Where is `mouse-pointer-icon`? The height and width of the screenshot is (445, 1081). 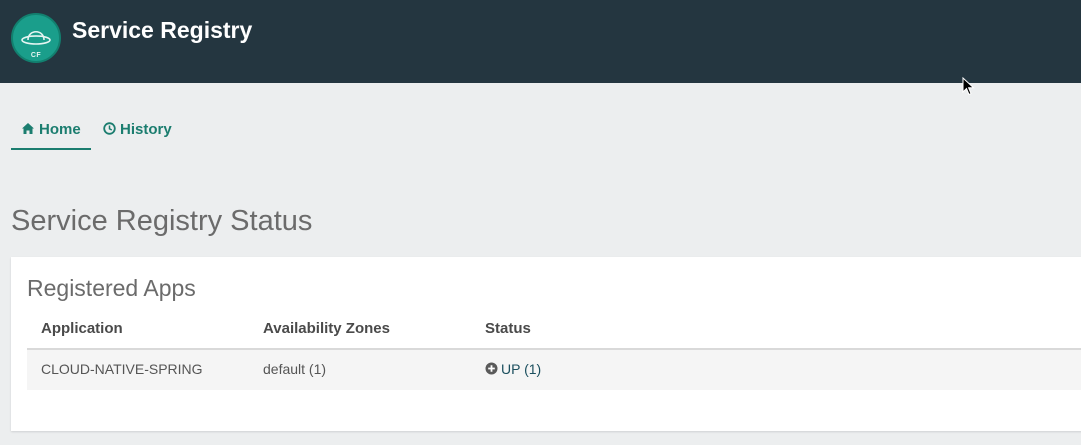 mouse-pointer-icon is located at coordinates (968, 86).